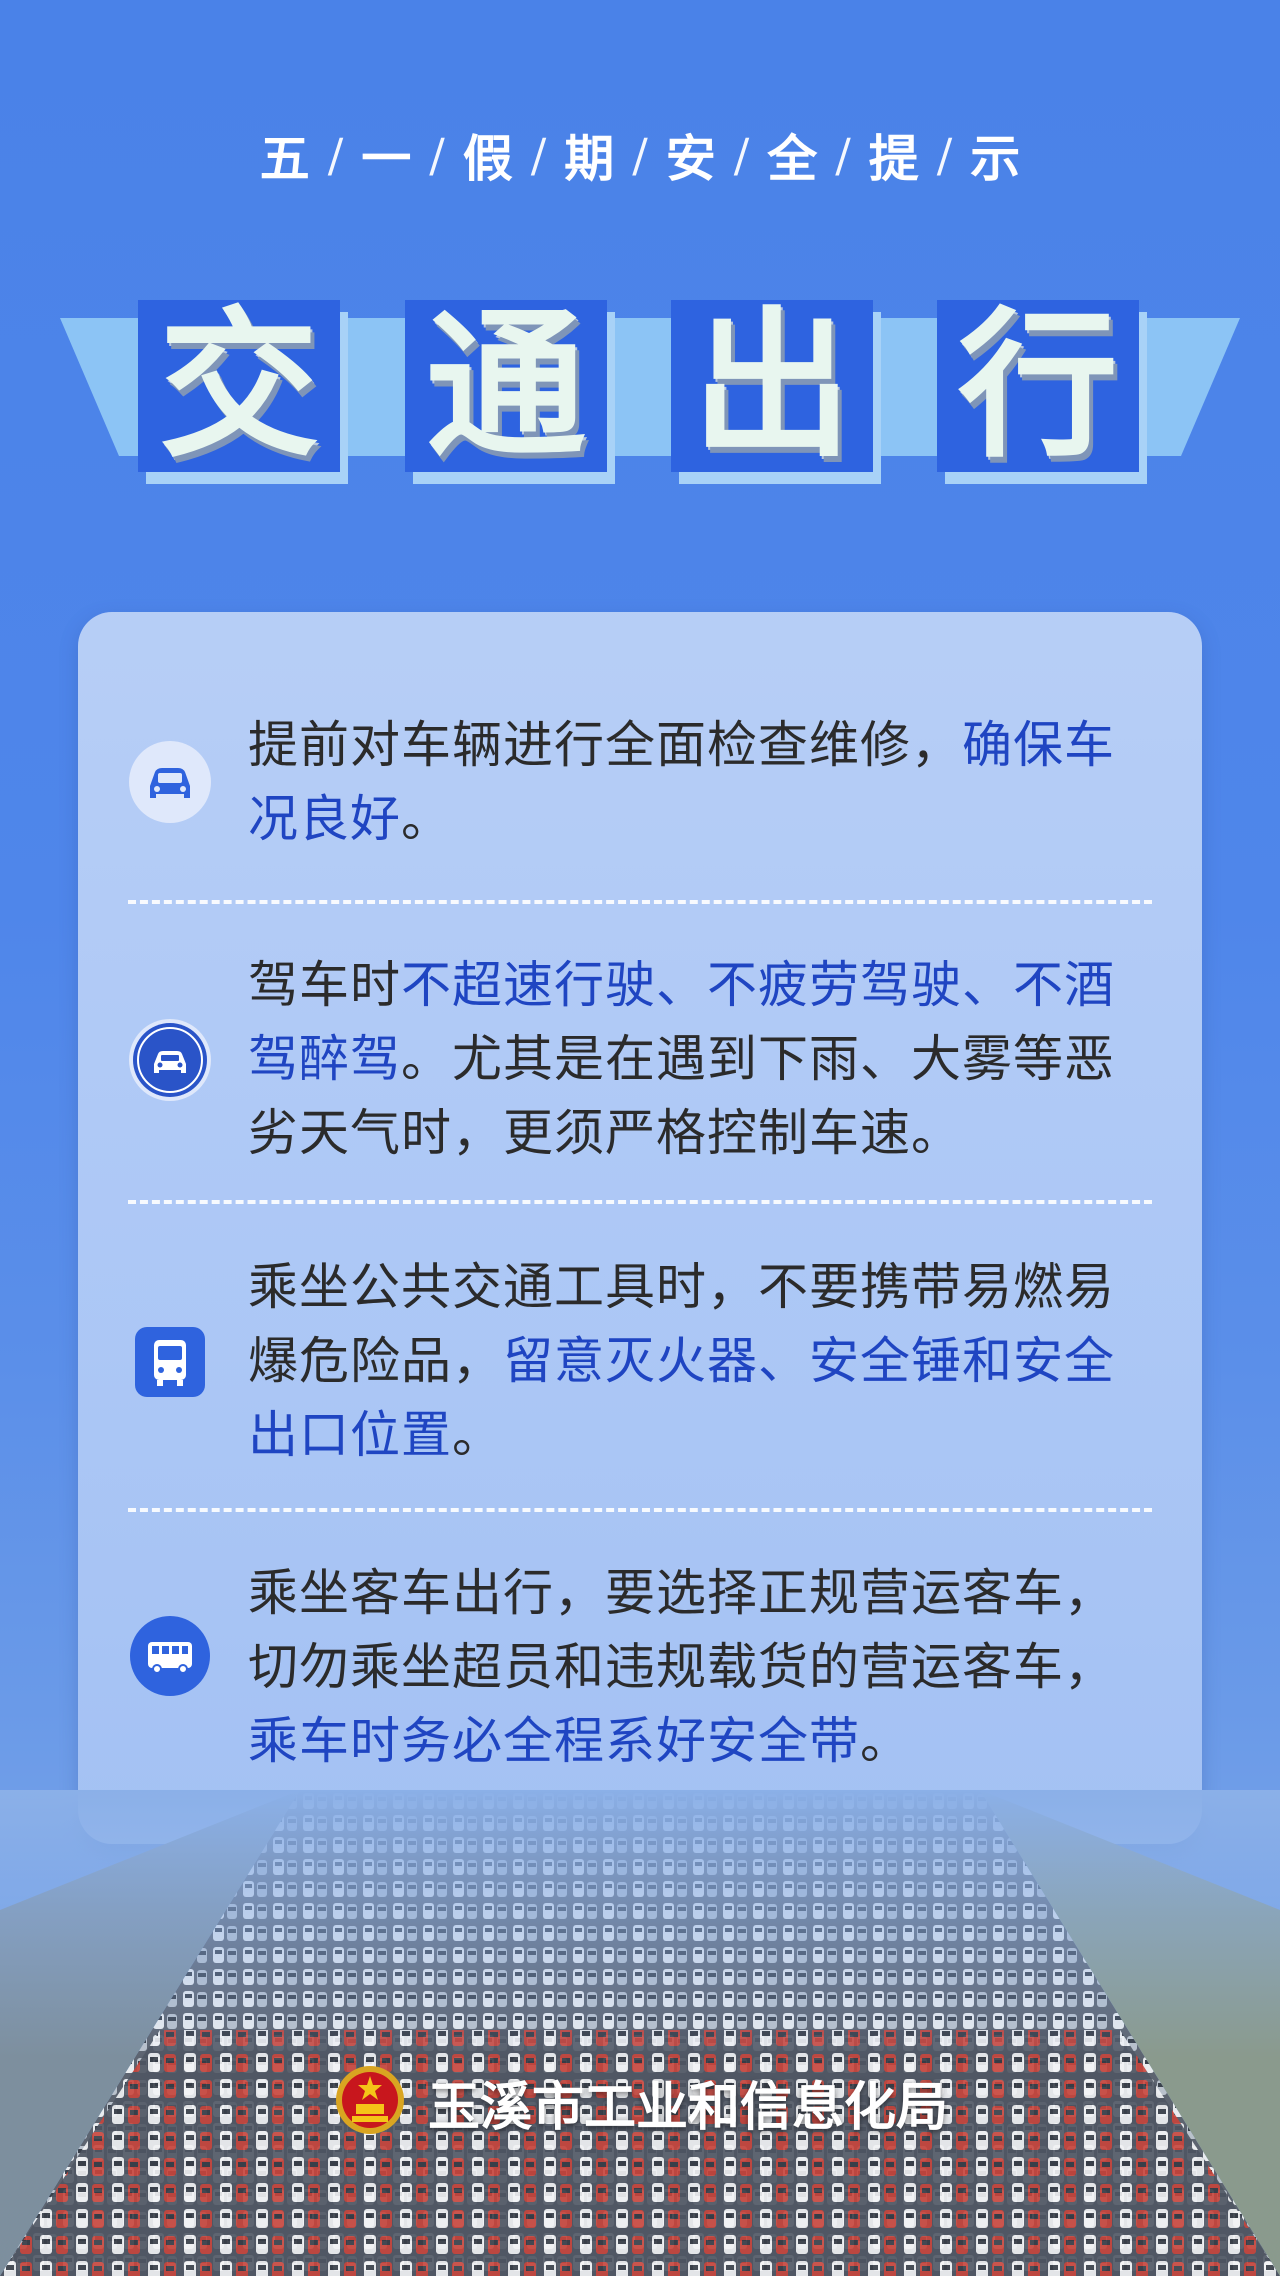 The width and height of the screenshot is (1280, 2276). I want to click on title-char: 交, so click(239, 386).